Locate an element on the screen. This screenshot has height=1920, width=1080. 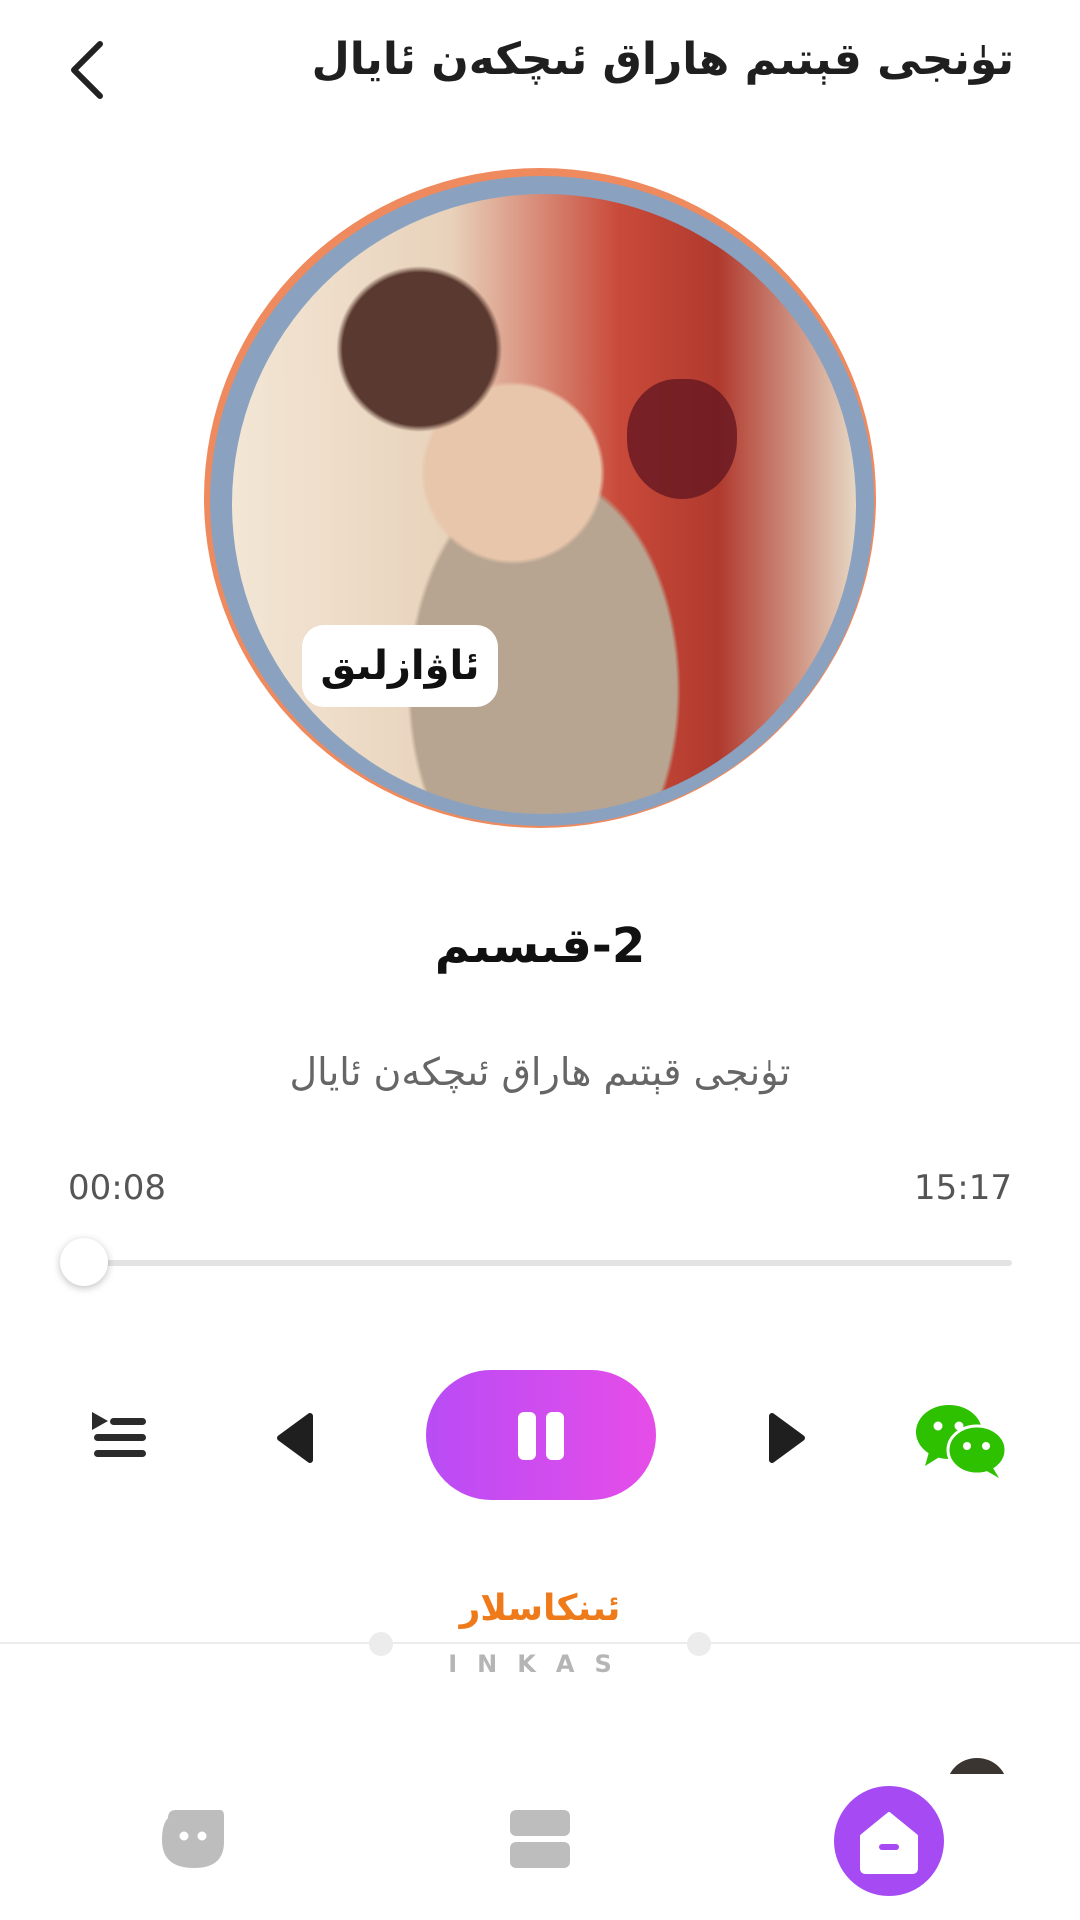
back-button is located at coordinates (90, 70).